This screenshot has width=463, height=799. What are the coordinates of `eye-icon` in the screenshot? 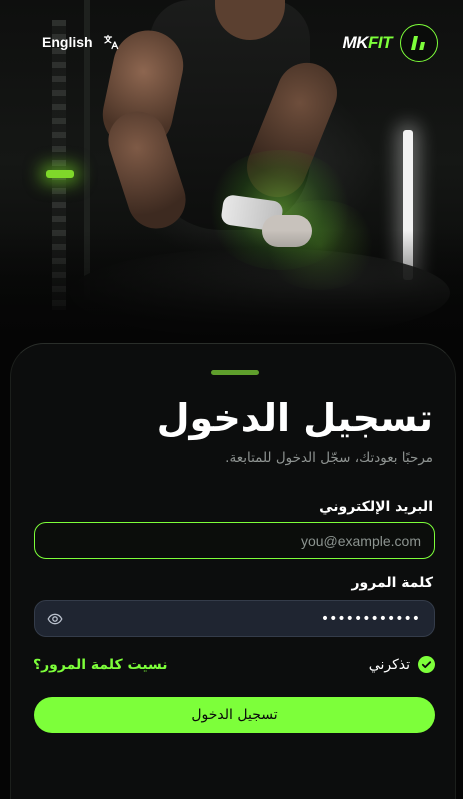 It's located at (55, 619).